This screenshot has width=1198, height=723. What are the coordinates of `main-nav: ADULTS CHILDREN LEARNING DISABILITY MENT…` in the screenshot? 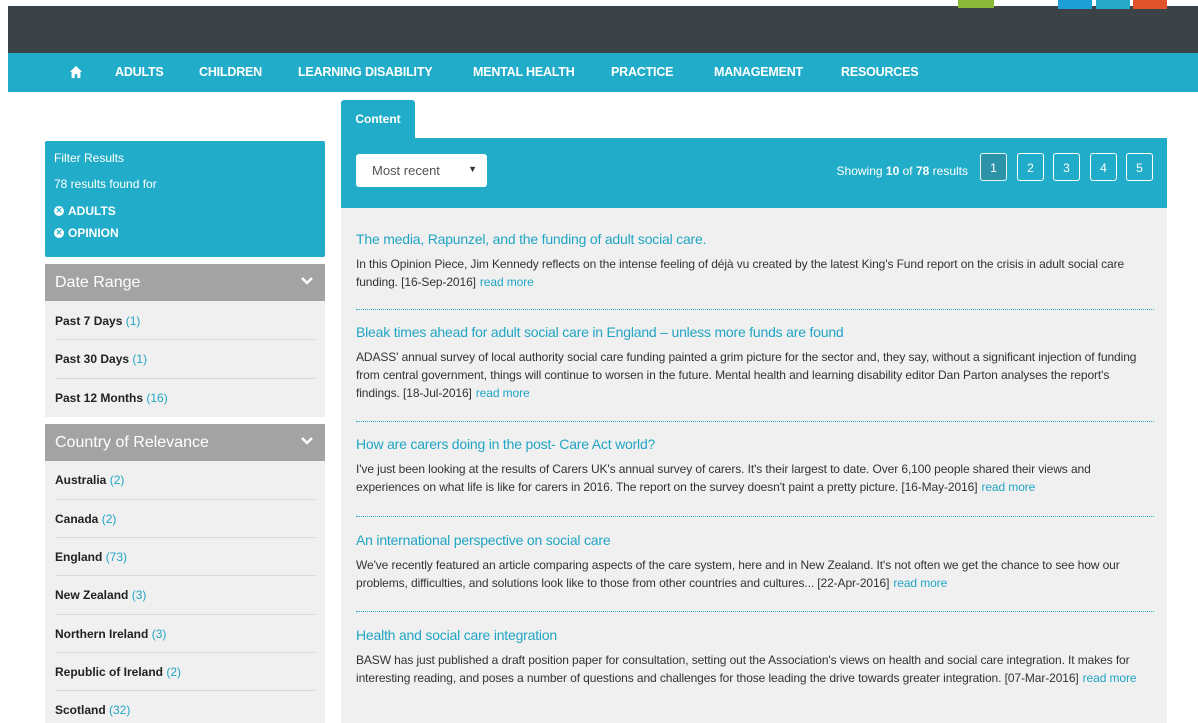 It's located at (603, 72).